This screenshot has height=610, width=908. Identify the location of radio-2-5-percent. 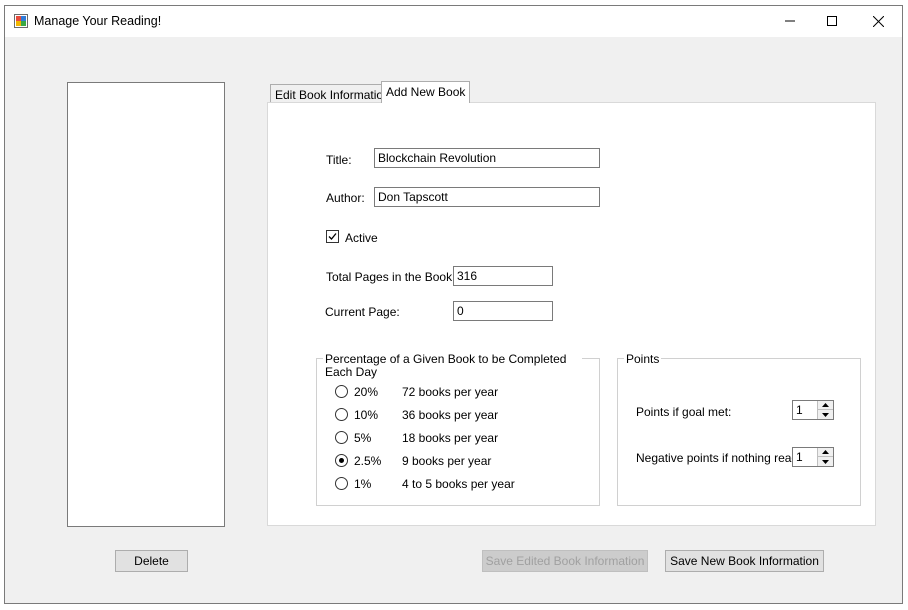
(341, 460).